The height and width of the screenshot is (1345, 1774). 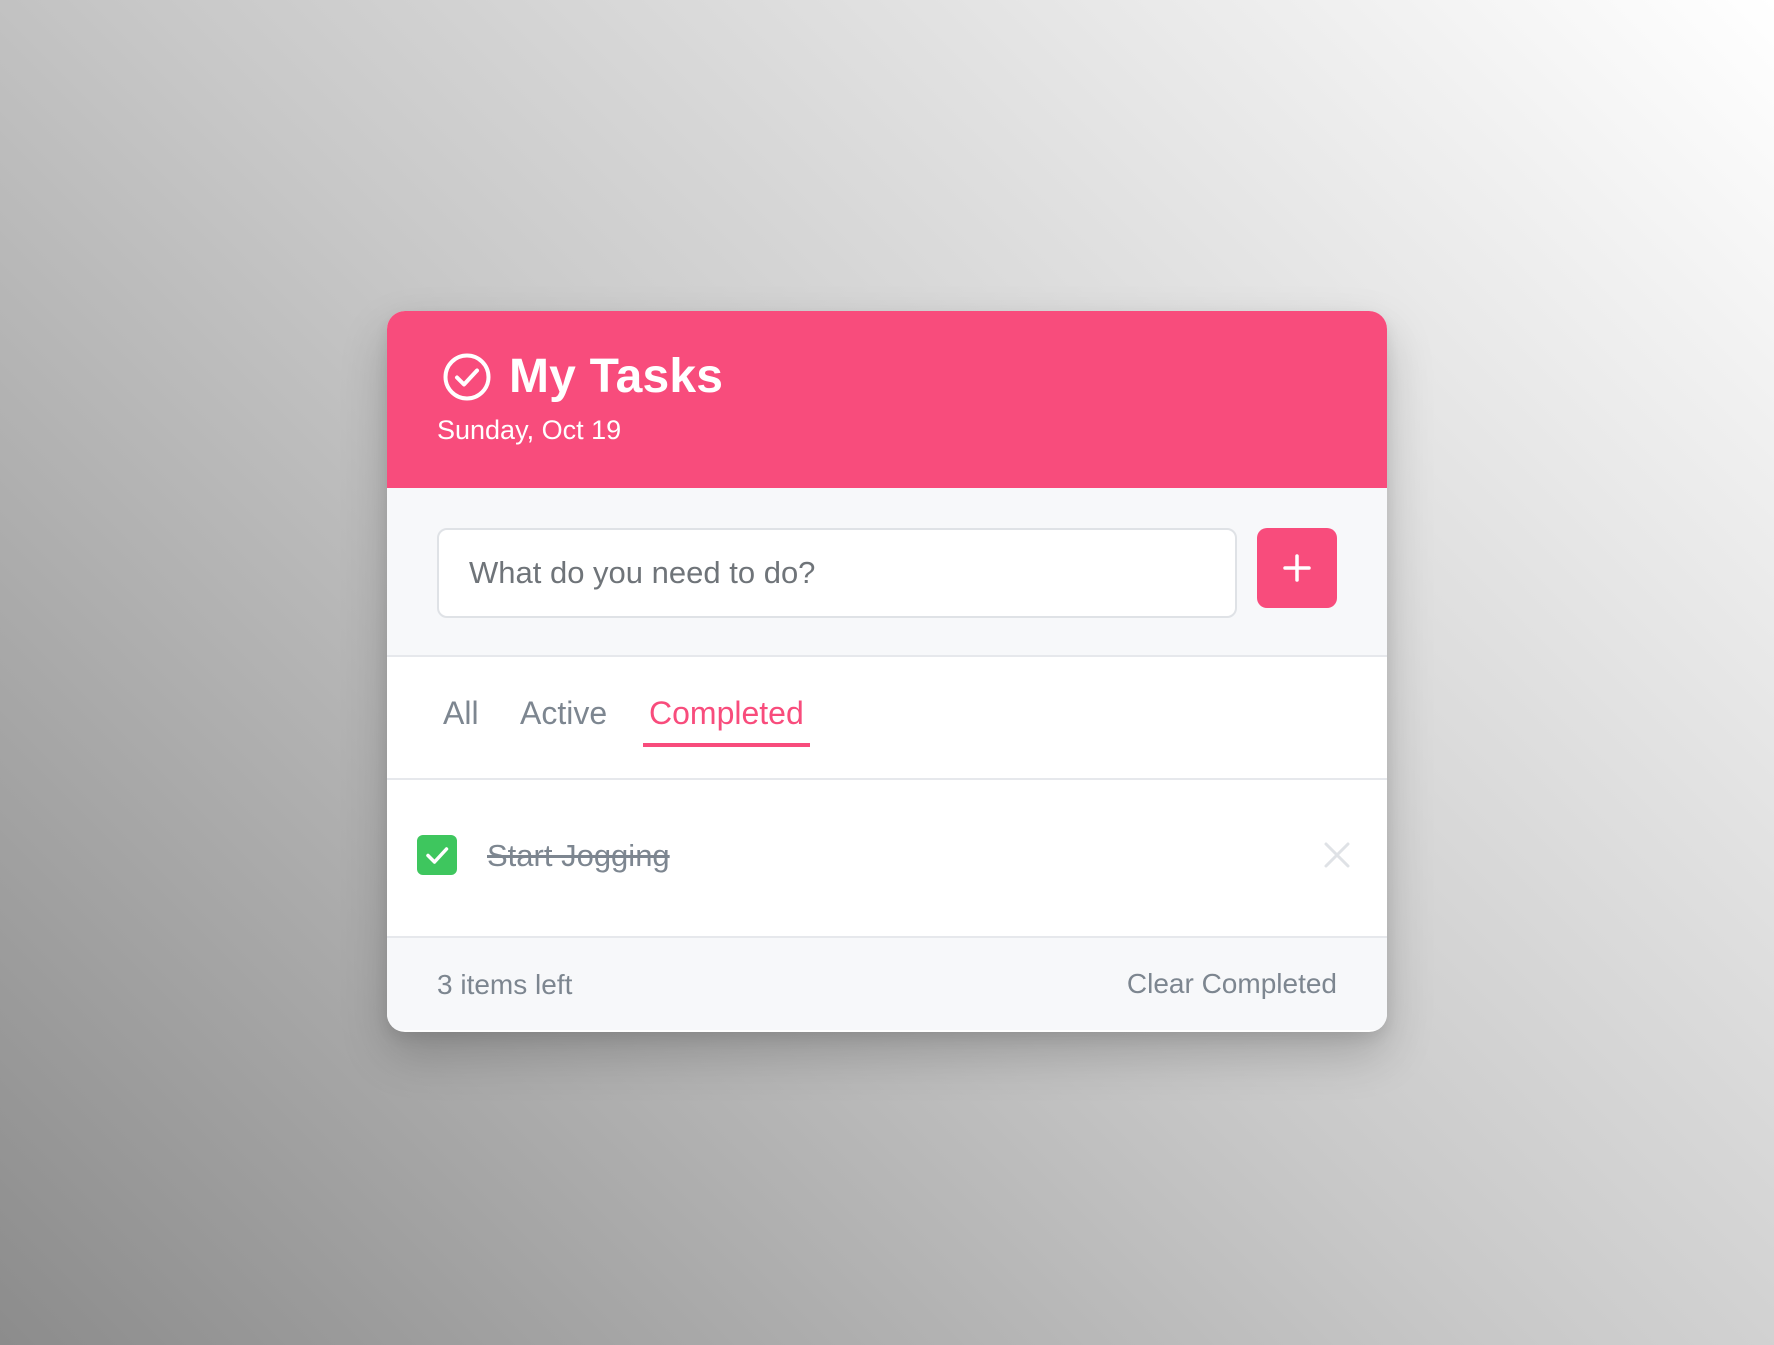 I want to click on clear-completed-button: Clear Completed, so click(x=1232, y=984).